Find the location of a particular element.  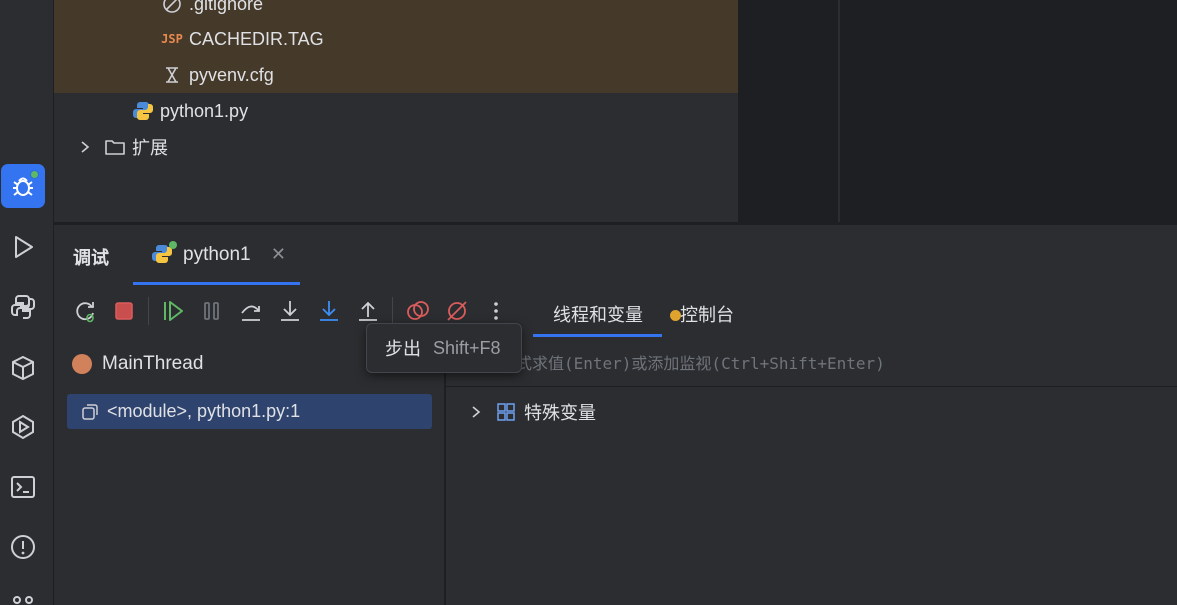

config-file-icon is located at coordinates (172, 75).